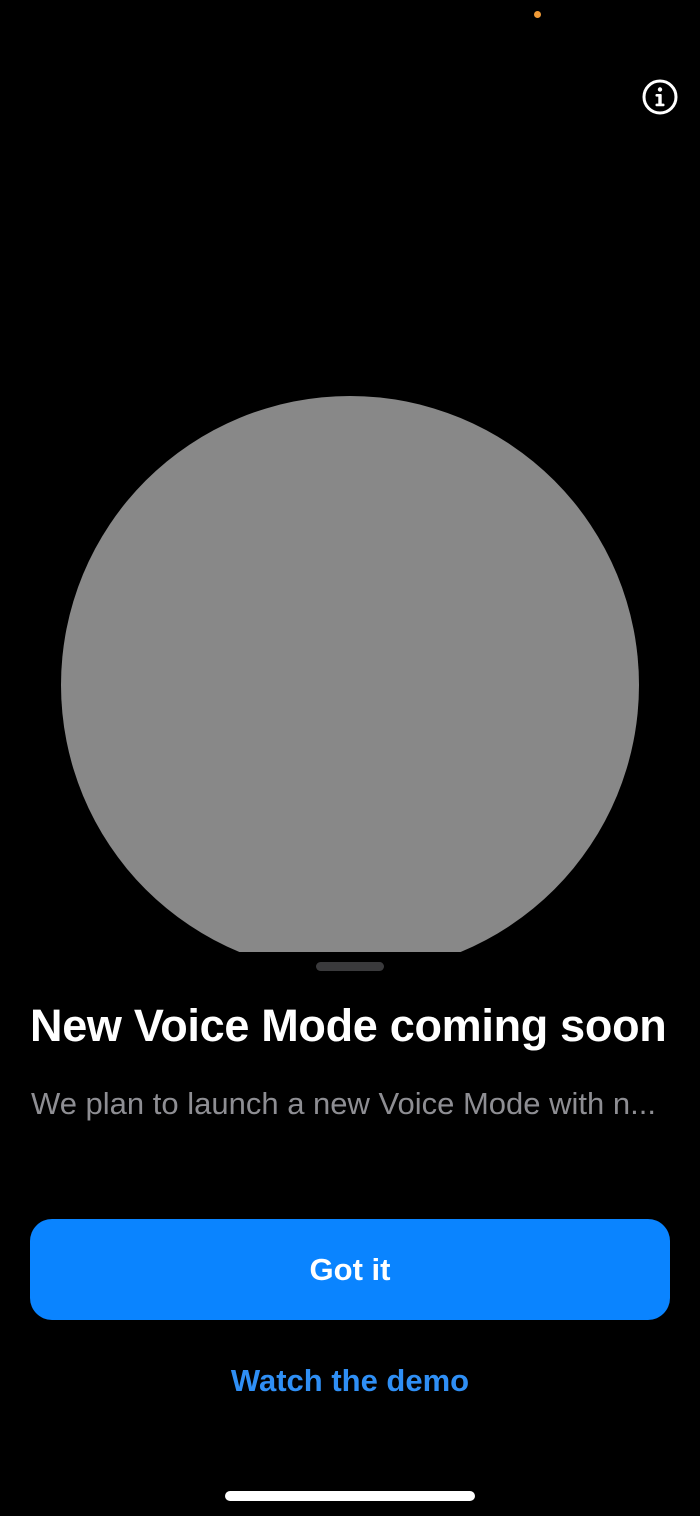  I want to click on info-button, so click(660, 97).